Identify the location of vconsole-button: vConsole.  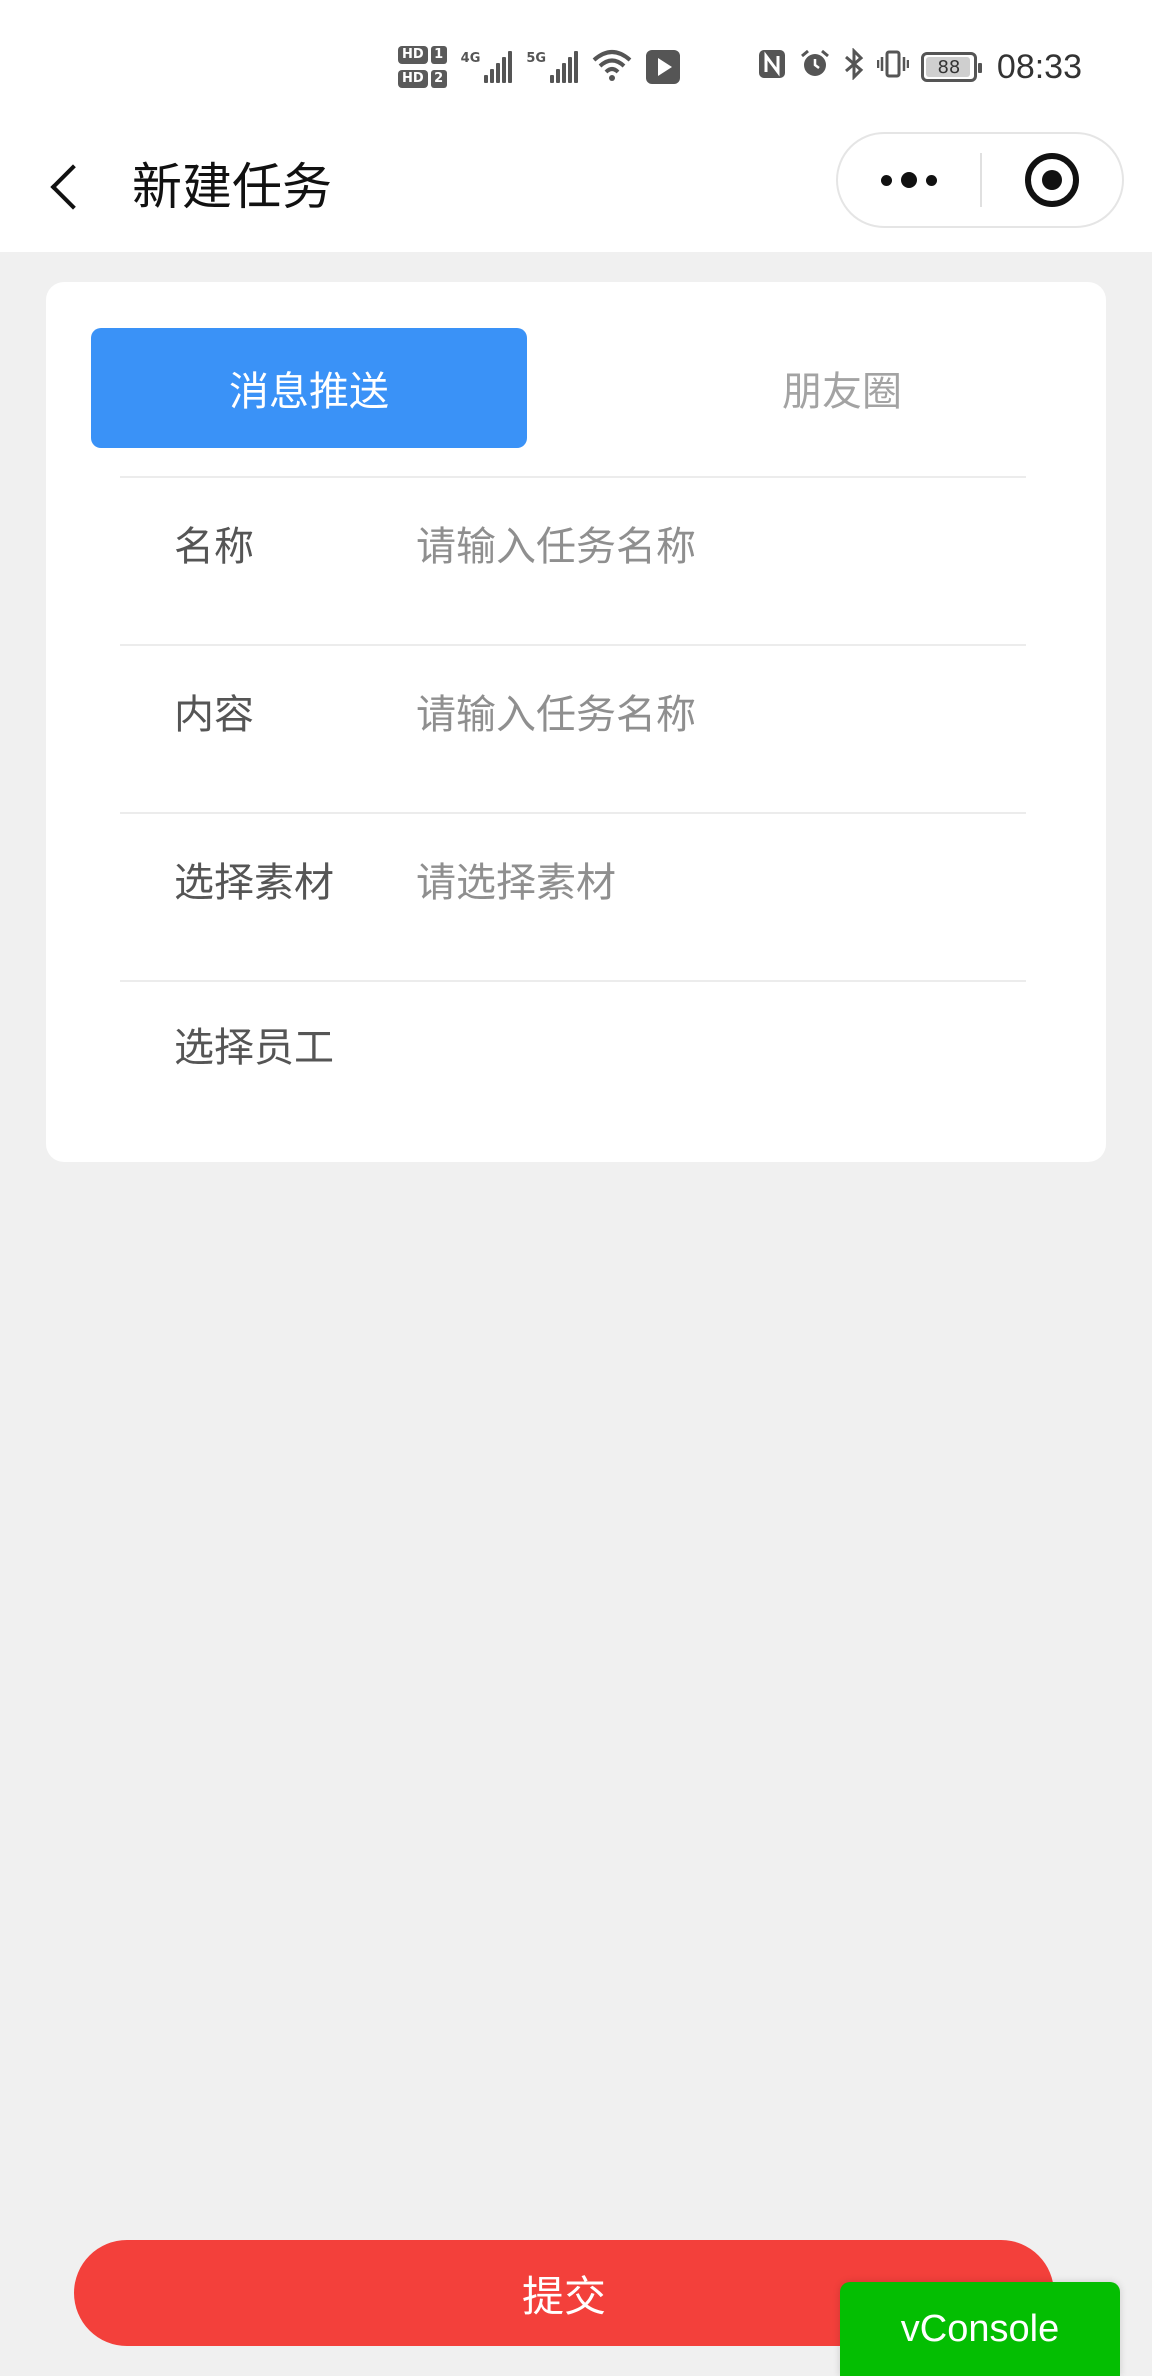
(980, 2329).